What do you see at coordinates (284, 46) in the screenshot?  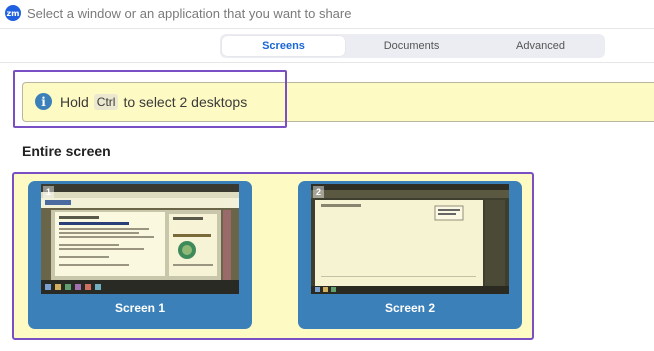 I see `tab-screens: Screens` at bounding box center [284, 46].